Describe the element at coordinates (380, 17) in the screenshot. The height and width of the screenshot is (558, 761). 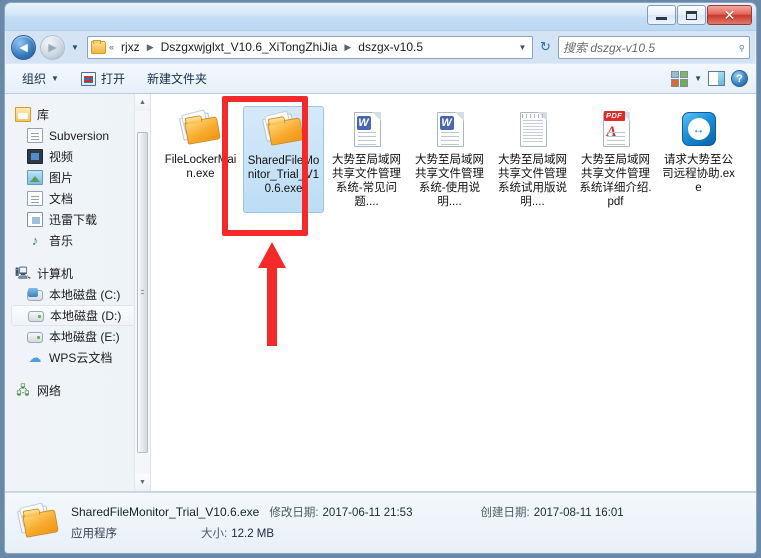
I see `title-bar: ✕` at that location.